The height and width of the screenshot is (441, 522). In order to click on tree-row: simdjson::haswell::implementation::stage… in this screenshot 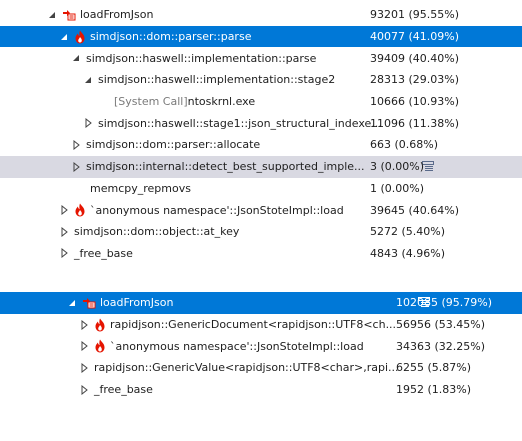, I will do `click(261, 80)`.